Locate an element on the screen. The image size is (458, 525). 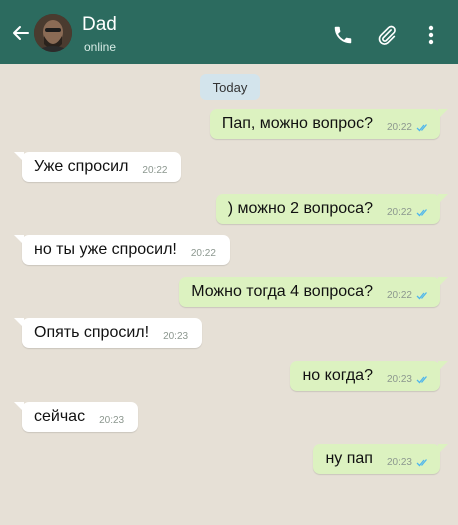
message-text: Пап, можно вопрос? is located at coordinates (297, 123).